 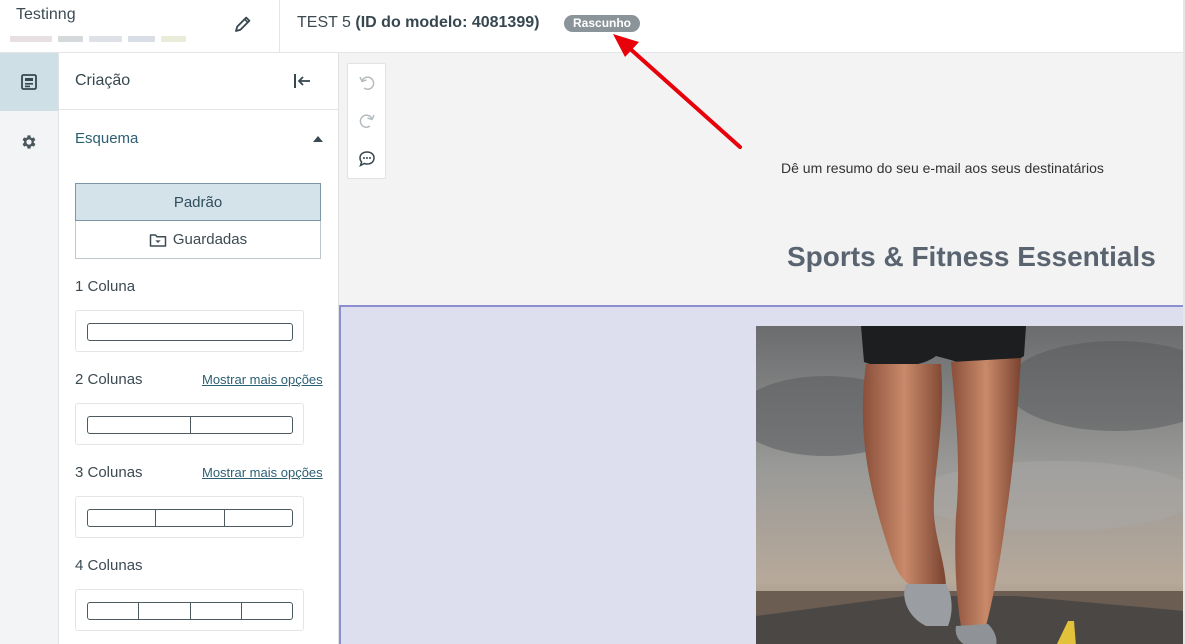 I want to click on more-options-link-2: Mostrar mais opções, so click(x=262, y=379).